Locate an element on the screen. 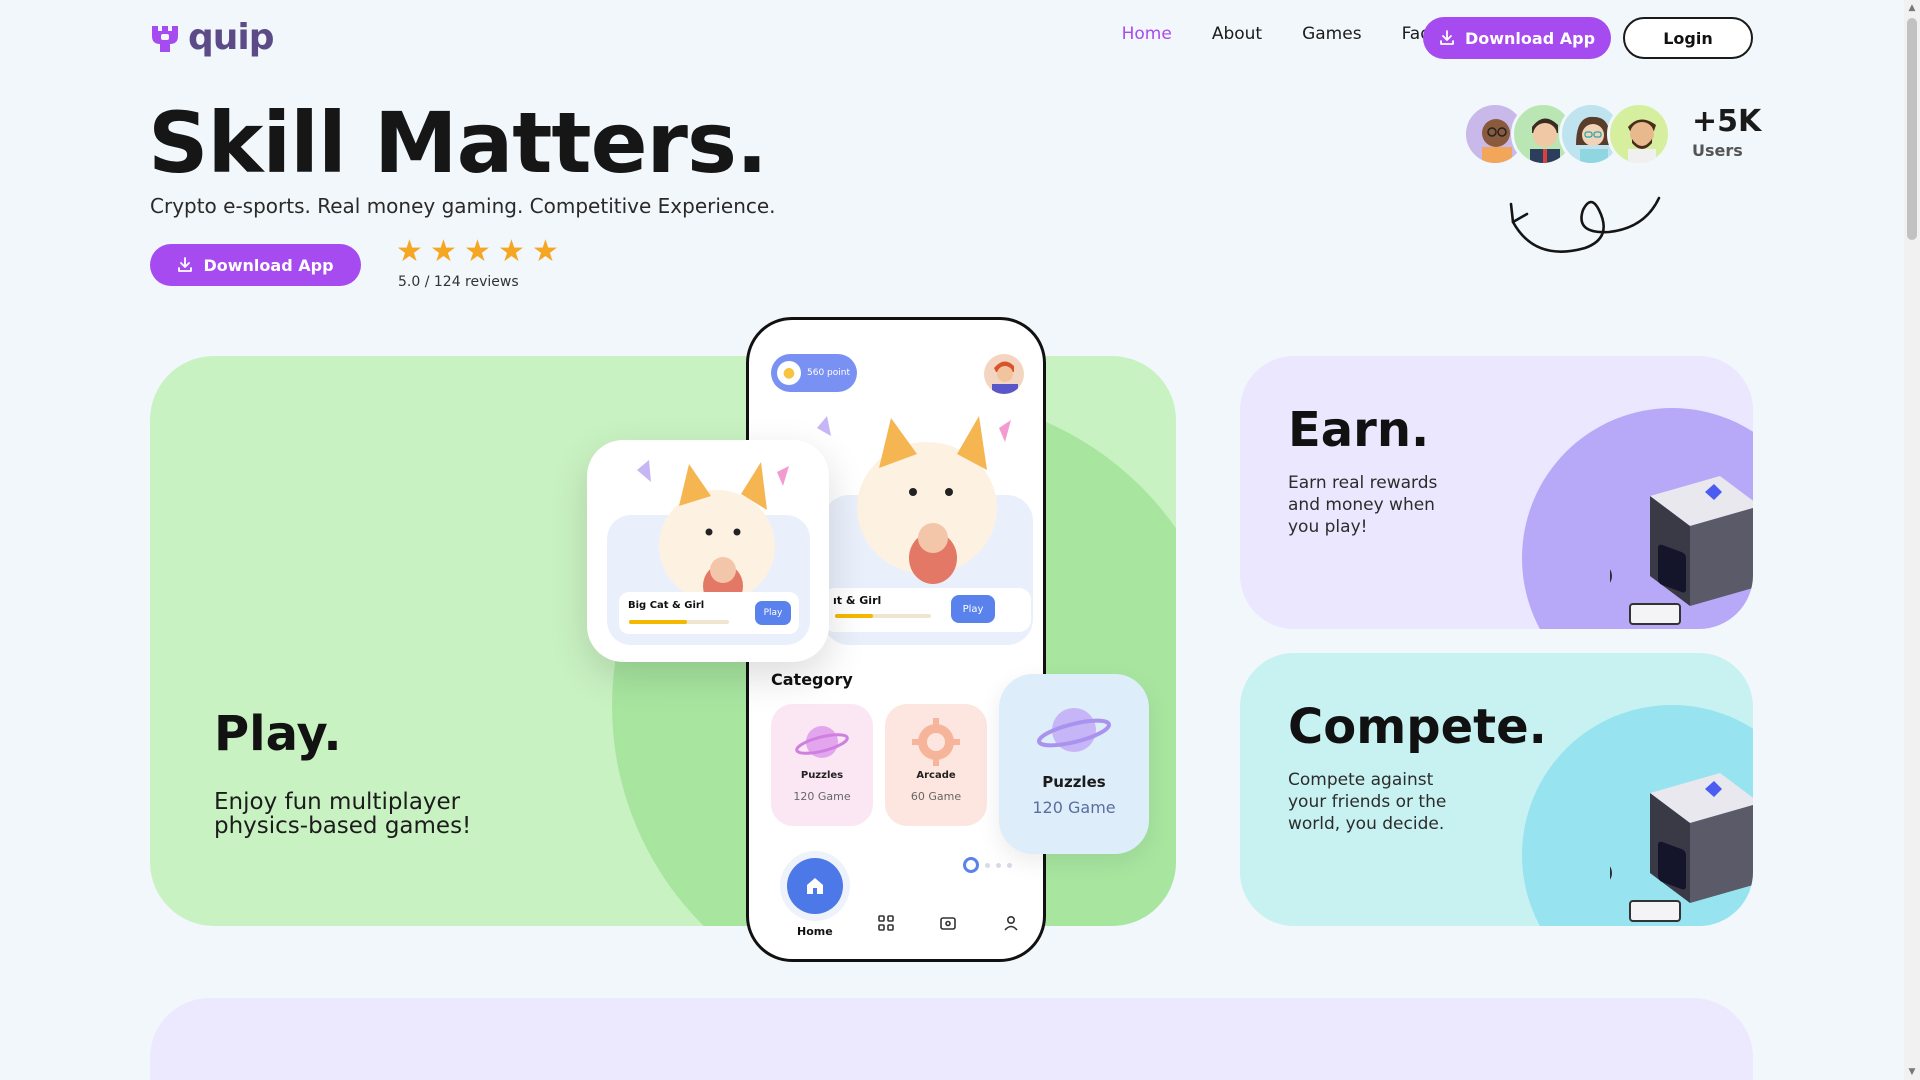 Image resolution: width=1920 pixels, height=1080 pixels. earn-title: Earn. is located at coordinates (1359, 430).